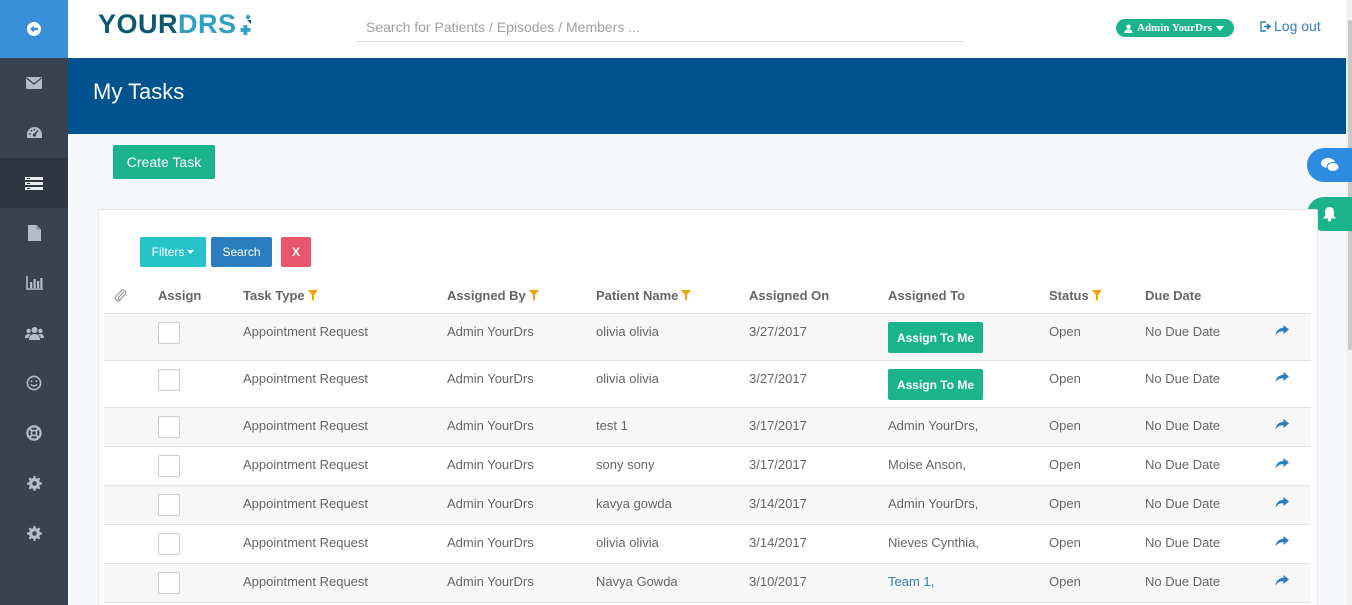 This screenshot has height=605, width=1352. I want to click on search-button: Search, so click(241, 252).